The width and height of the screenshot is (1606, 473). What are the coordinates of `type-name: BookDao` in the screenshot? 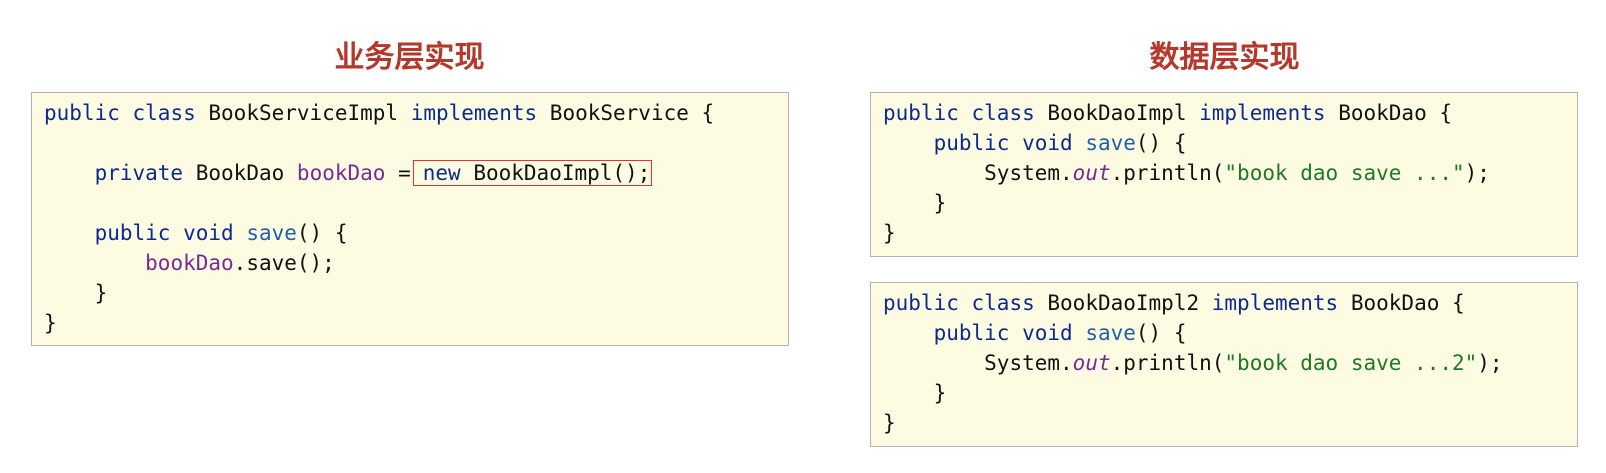 It's located at (240, 173).